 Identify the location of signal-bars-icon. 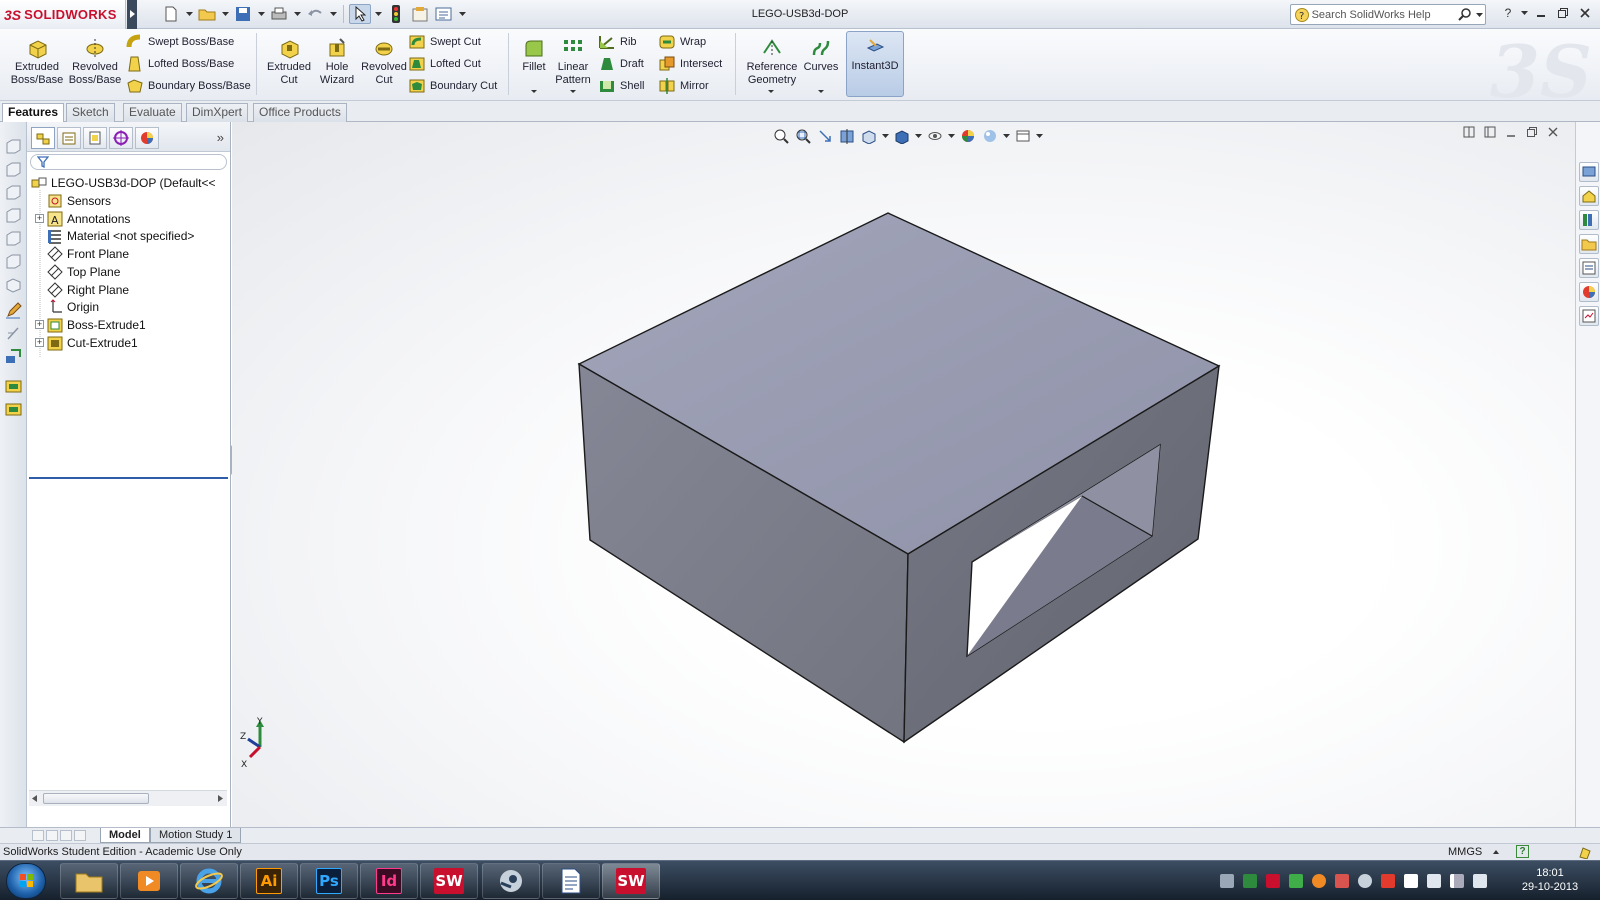
(1457, 881).